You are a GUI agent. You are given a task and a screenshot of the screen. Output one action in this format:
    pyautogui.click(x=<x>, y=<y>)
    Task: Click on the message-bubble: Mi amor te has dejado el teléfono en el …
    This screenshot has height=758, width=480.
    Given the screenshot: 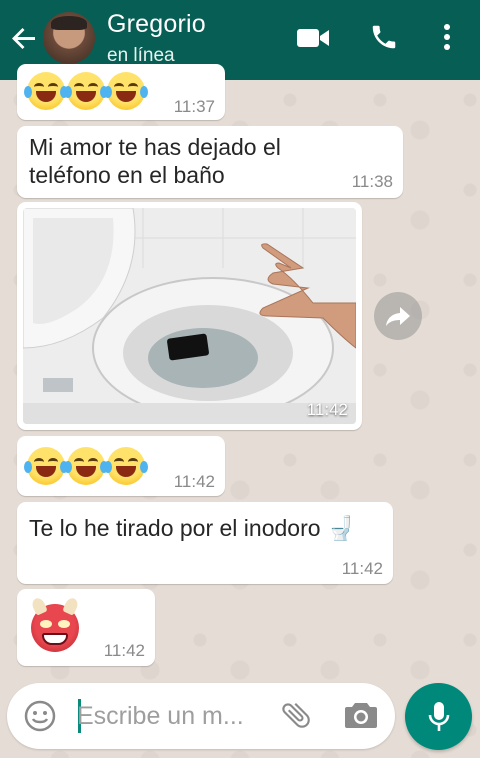 What is the action you would take?
    pyautogui.click(x=210, y=162)
    